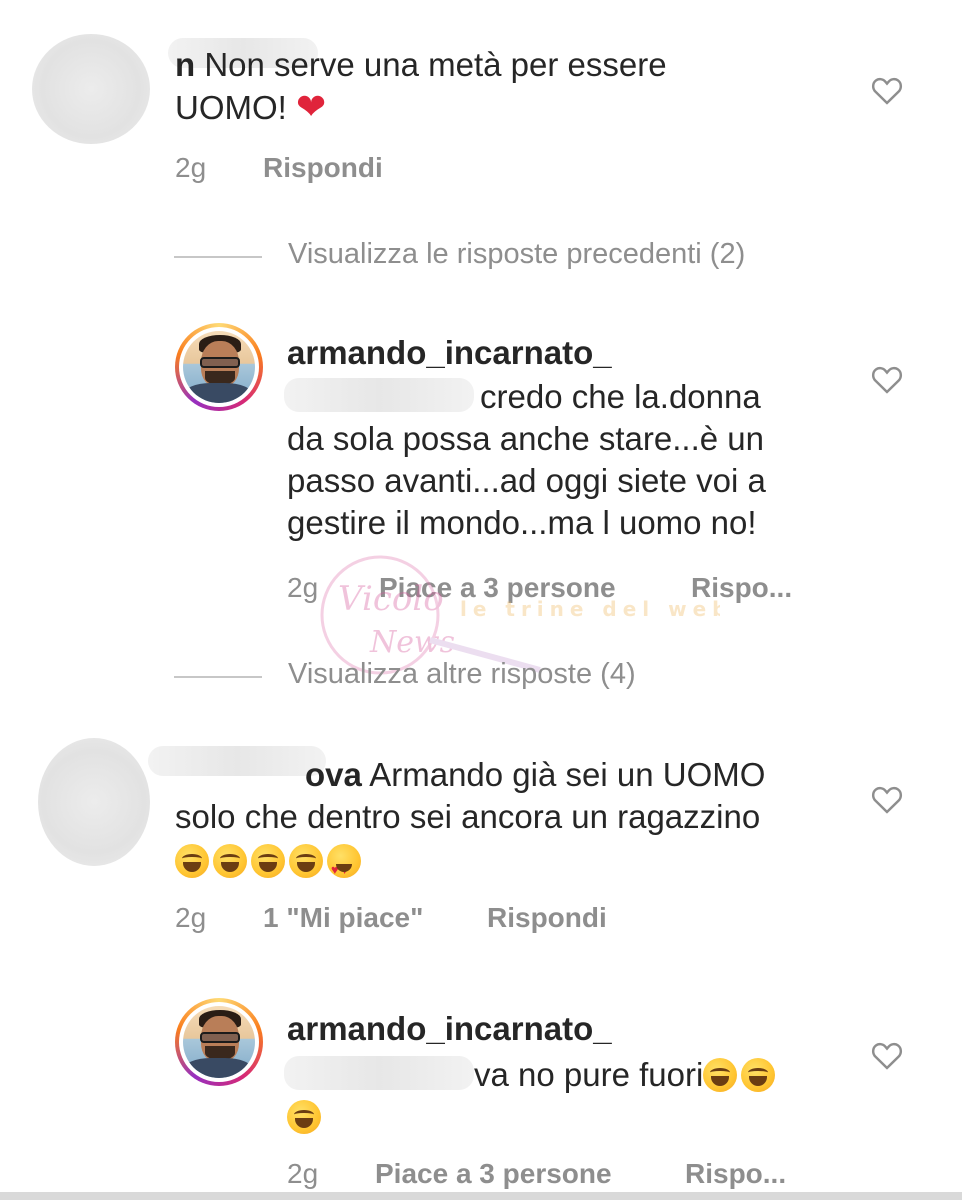  I want to click on bottom-edge, so click(481, 1196).